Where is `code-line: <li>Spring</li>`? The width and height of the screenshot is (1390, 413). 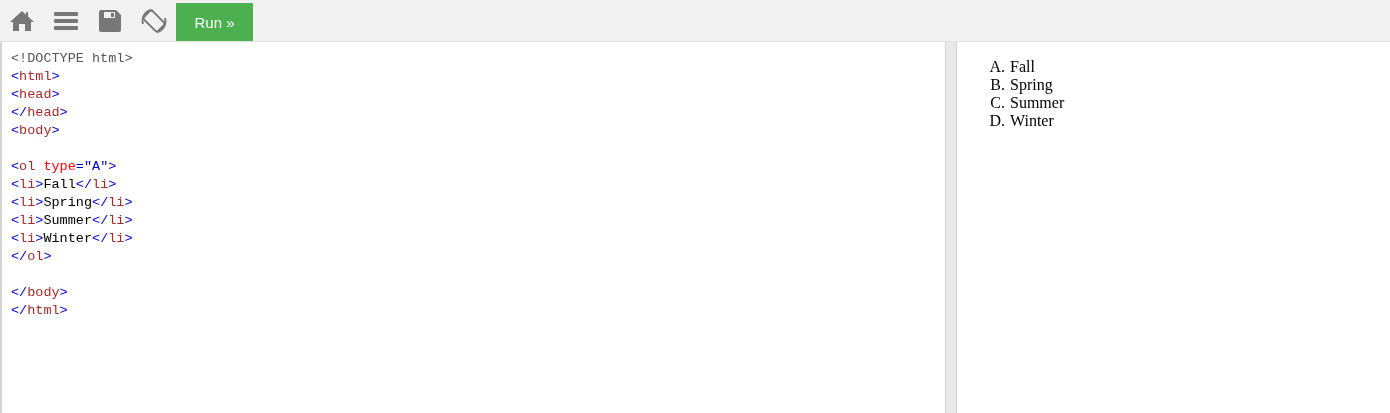 code-line: <li>Spring</li> is located at coordinates (72, 203).